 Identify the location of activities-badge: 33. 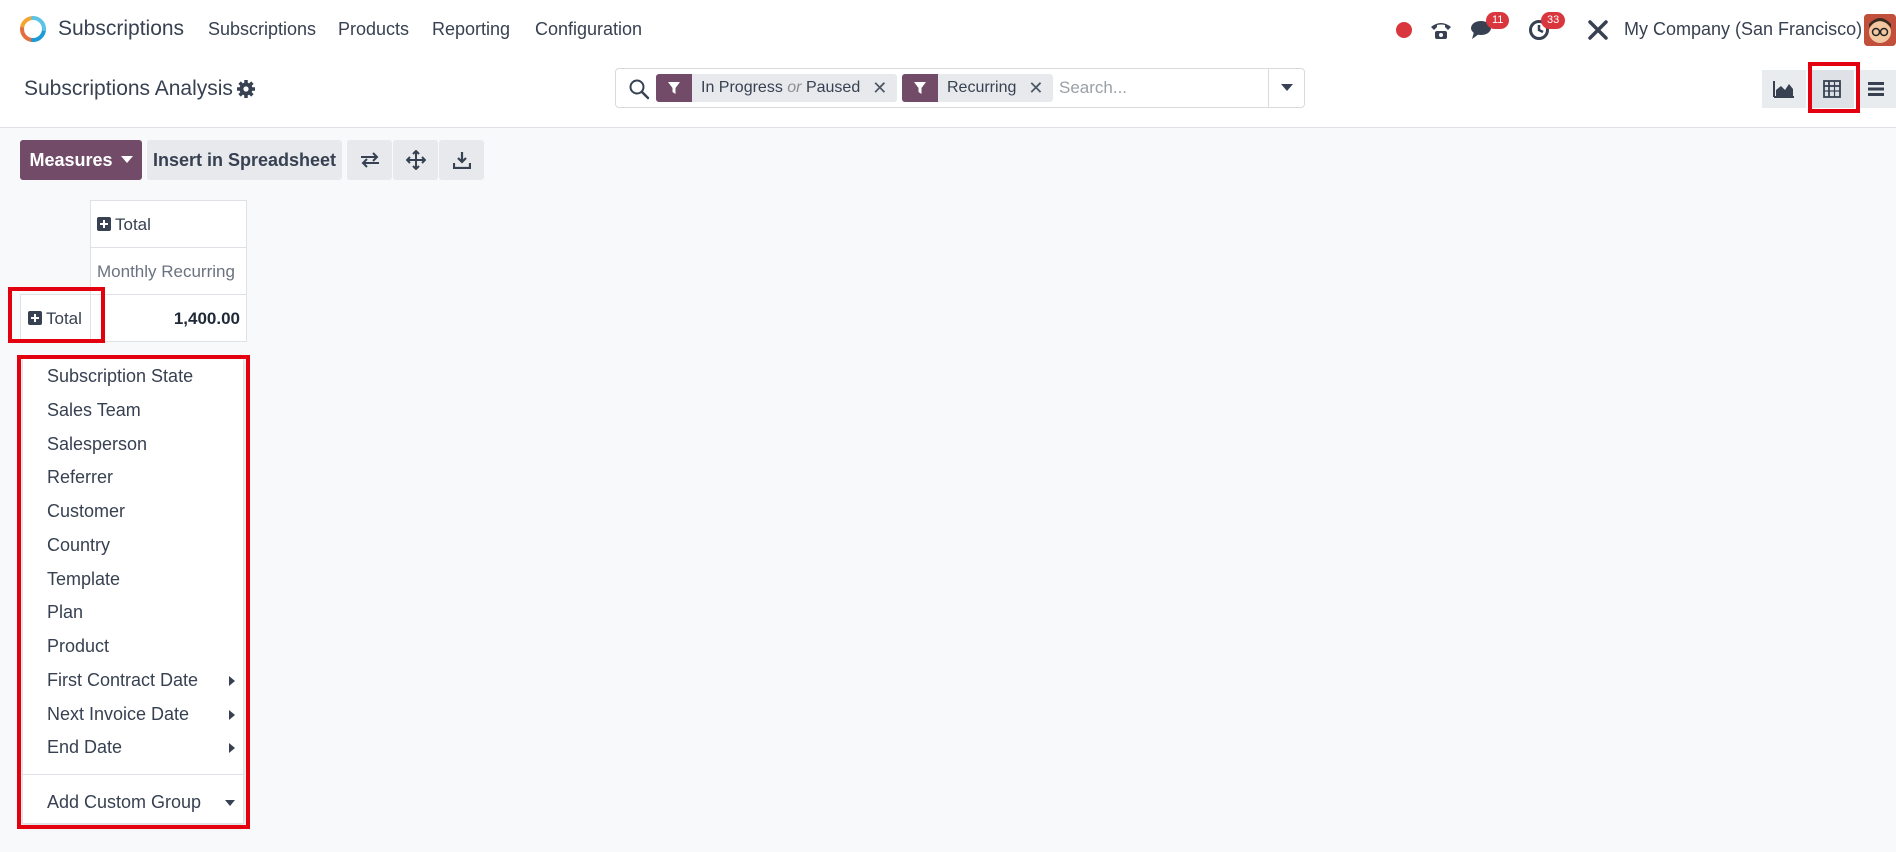
(1553, 20).